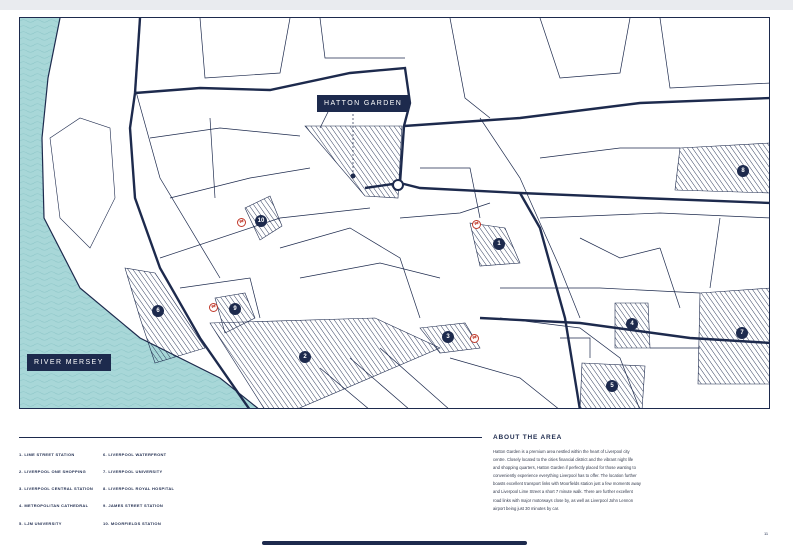 This screenshot has height=545, width=793. Describe the element at coordinates (363, 103) in the screenshot. I see `hatton-garden-label: HATTON GARDEN` at that location.